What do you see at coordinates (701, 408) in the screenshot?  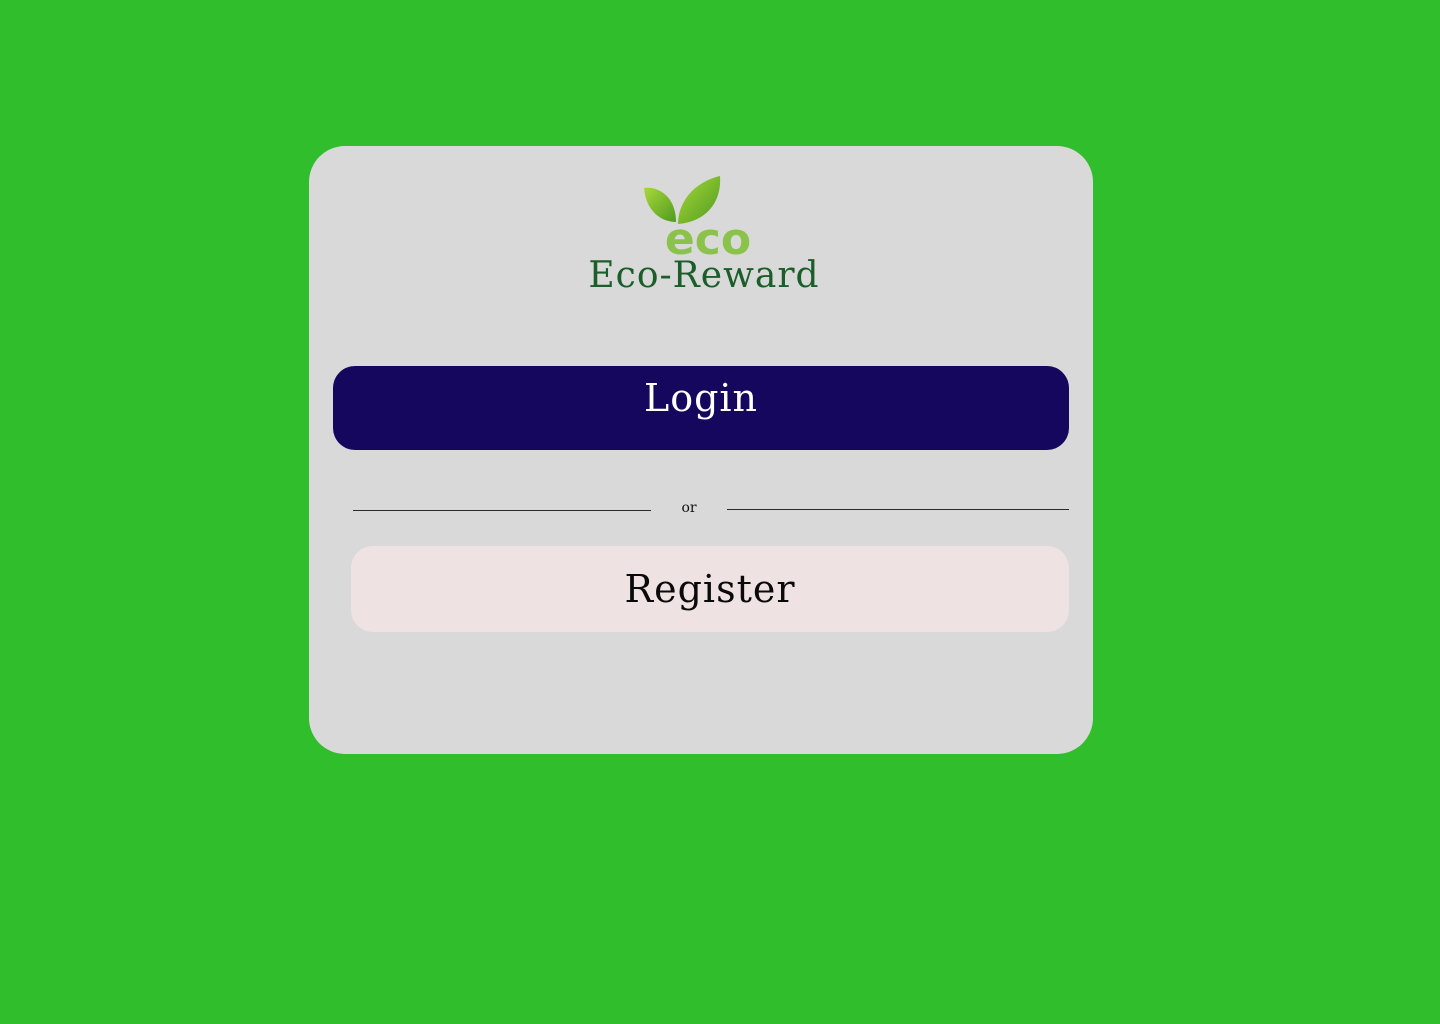 I see `login-button: Login` at bounding box center [701, 408].